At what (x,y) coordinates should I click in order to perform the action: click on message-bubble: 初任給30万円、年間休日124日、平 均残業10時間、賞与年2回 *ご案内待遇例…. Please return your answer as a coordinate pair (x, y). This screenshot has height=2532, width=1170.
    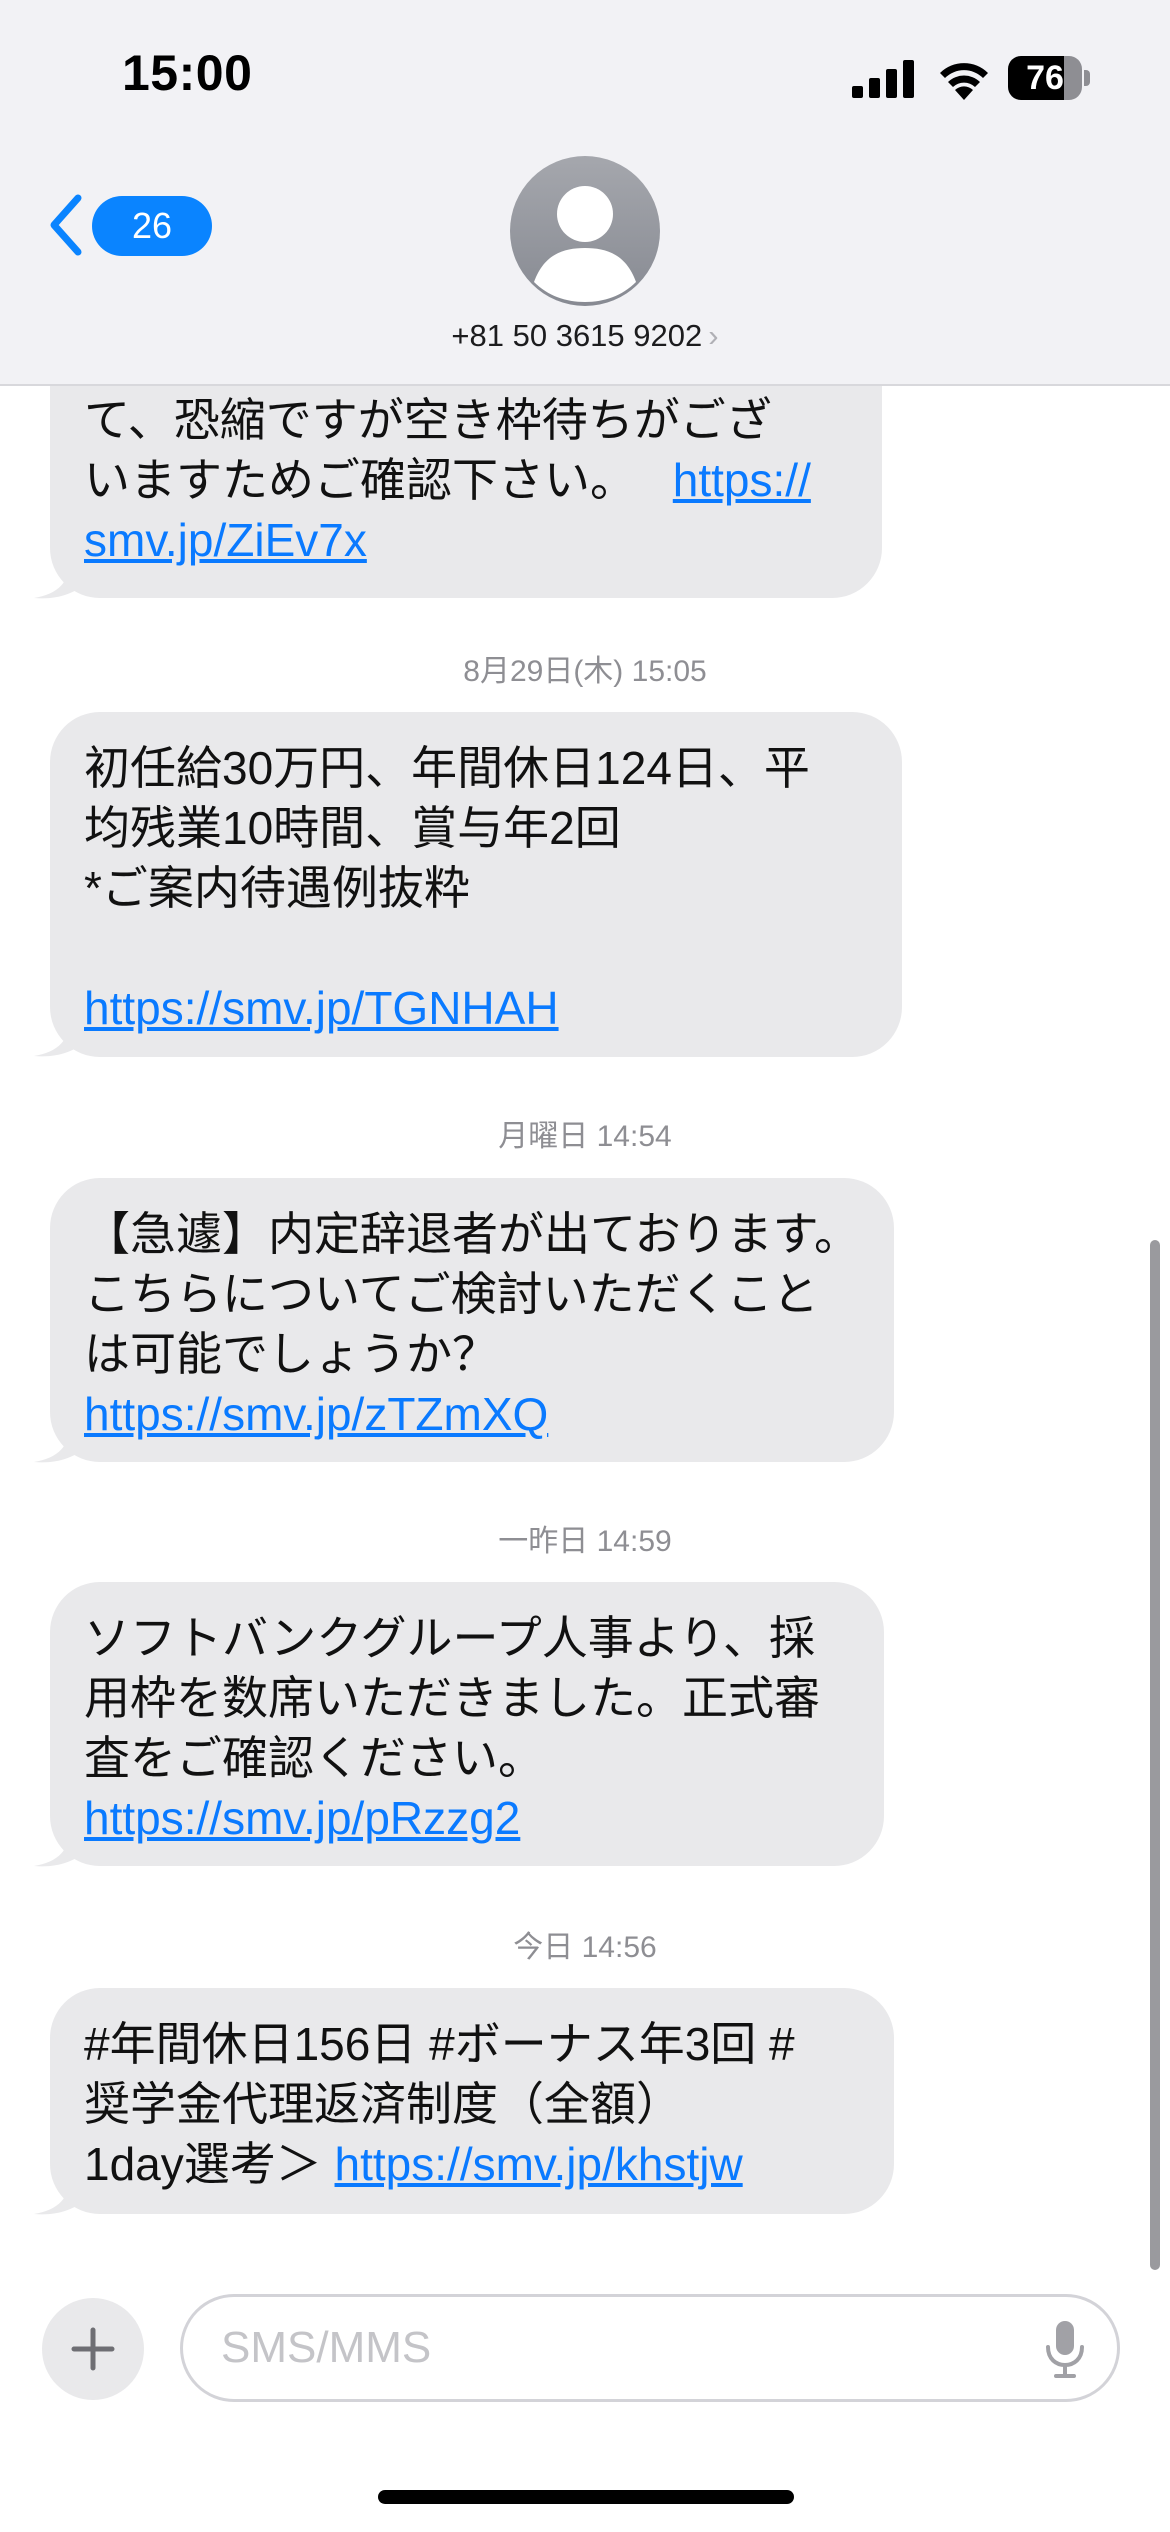
    Looking at the image, I should click on (476, 884).